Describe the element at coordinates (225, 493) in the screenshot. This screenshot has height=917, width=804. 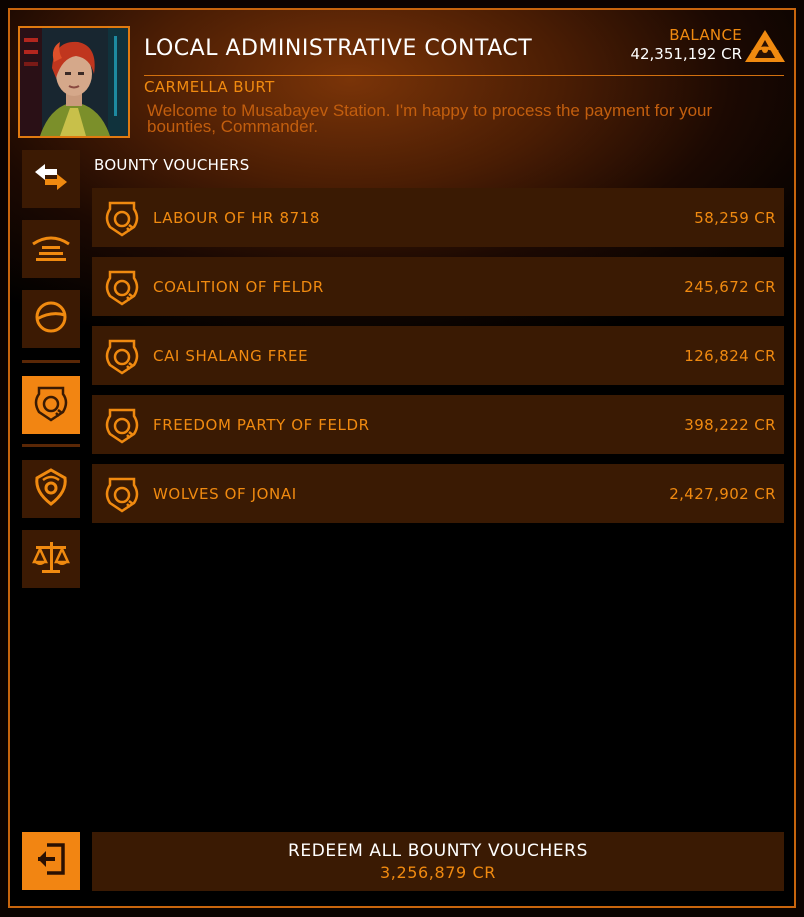
I see `voucher-faction: WOLVES OF JONAI` at that location.